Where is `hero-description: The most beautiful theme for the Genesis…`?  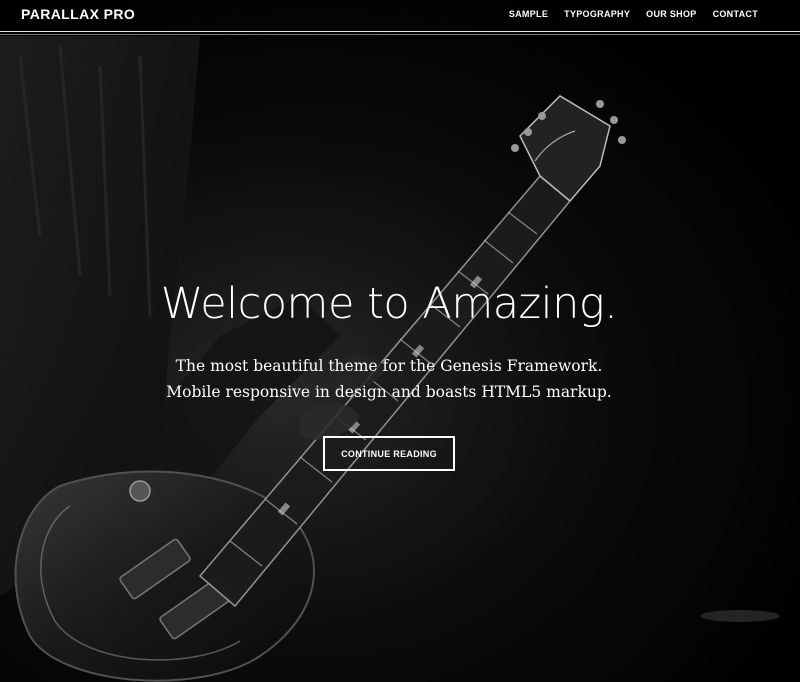
hero-description: The most beautiful theme for the Genesis… is located at coordinates (389, 379).